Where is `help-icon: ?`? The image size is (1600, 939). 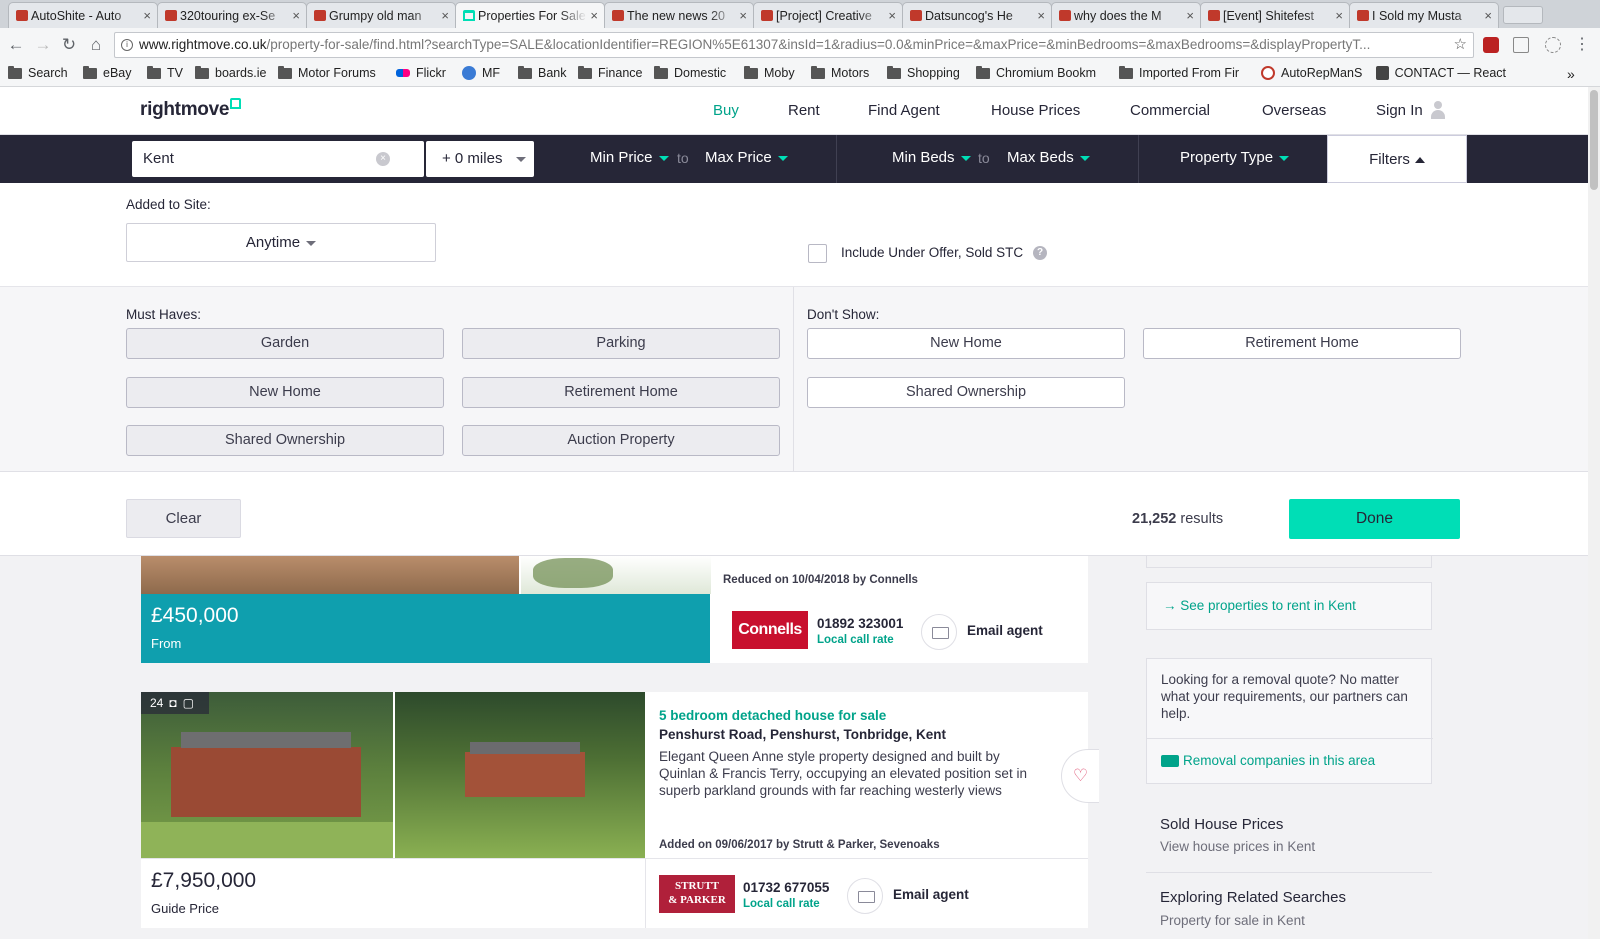 help-icon: ? is located at coordinates (1040, 253).